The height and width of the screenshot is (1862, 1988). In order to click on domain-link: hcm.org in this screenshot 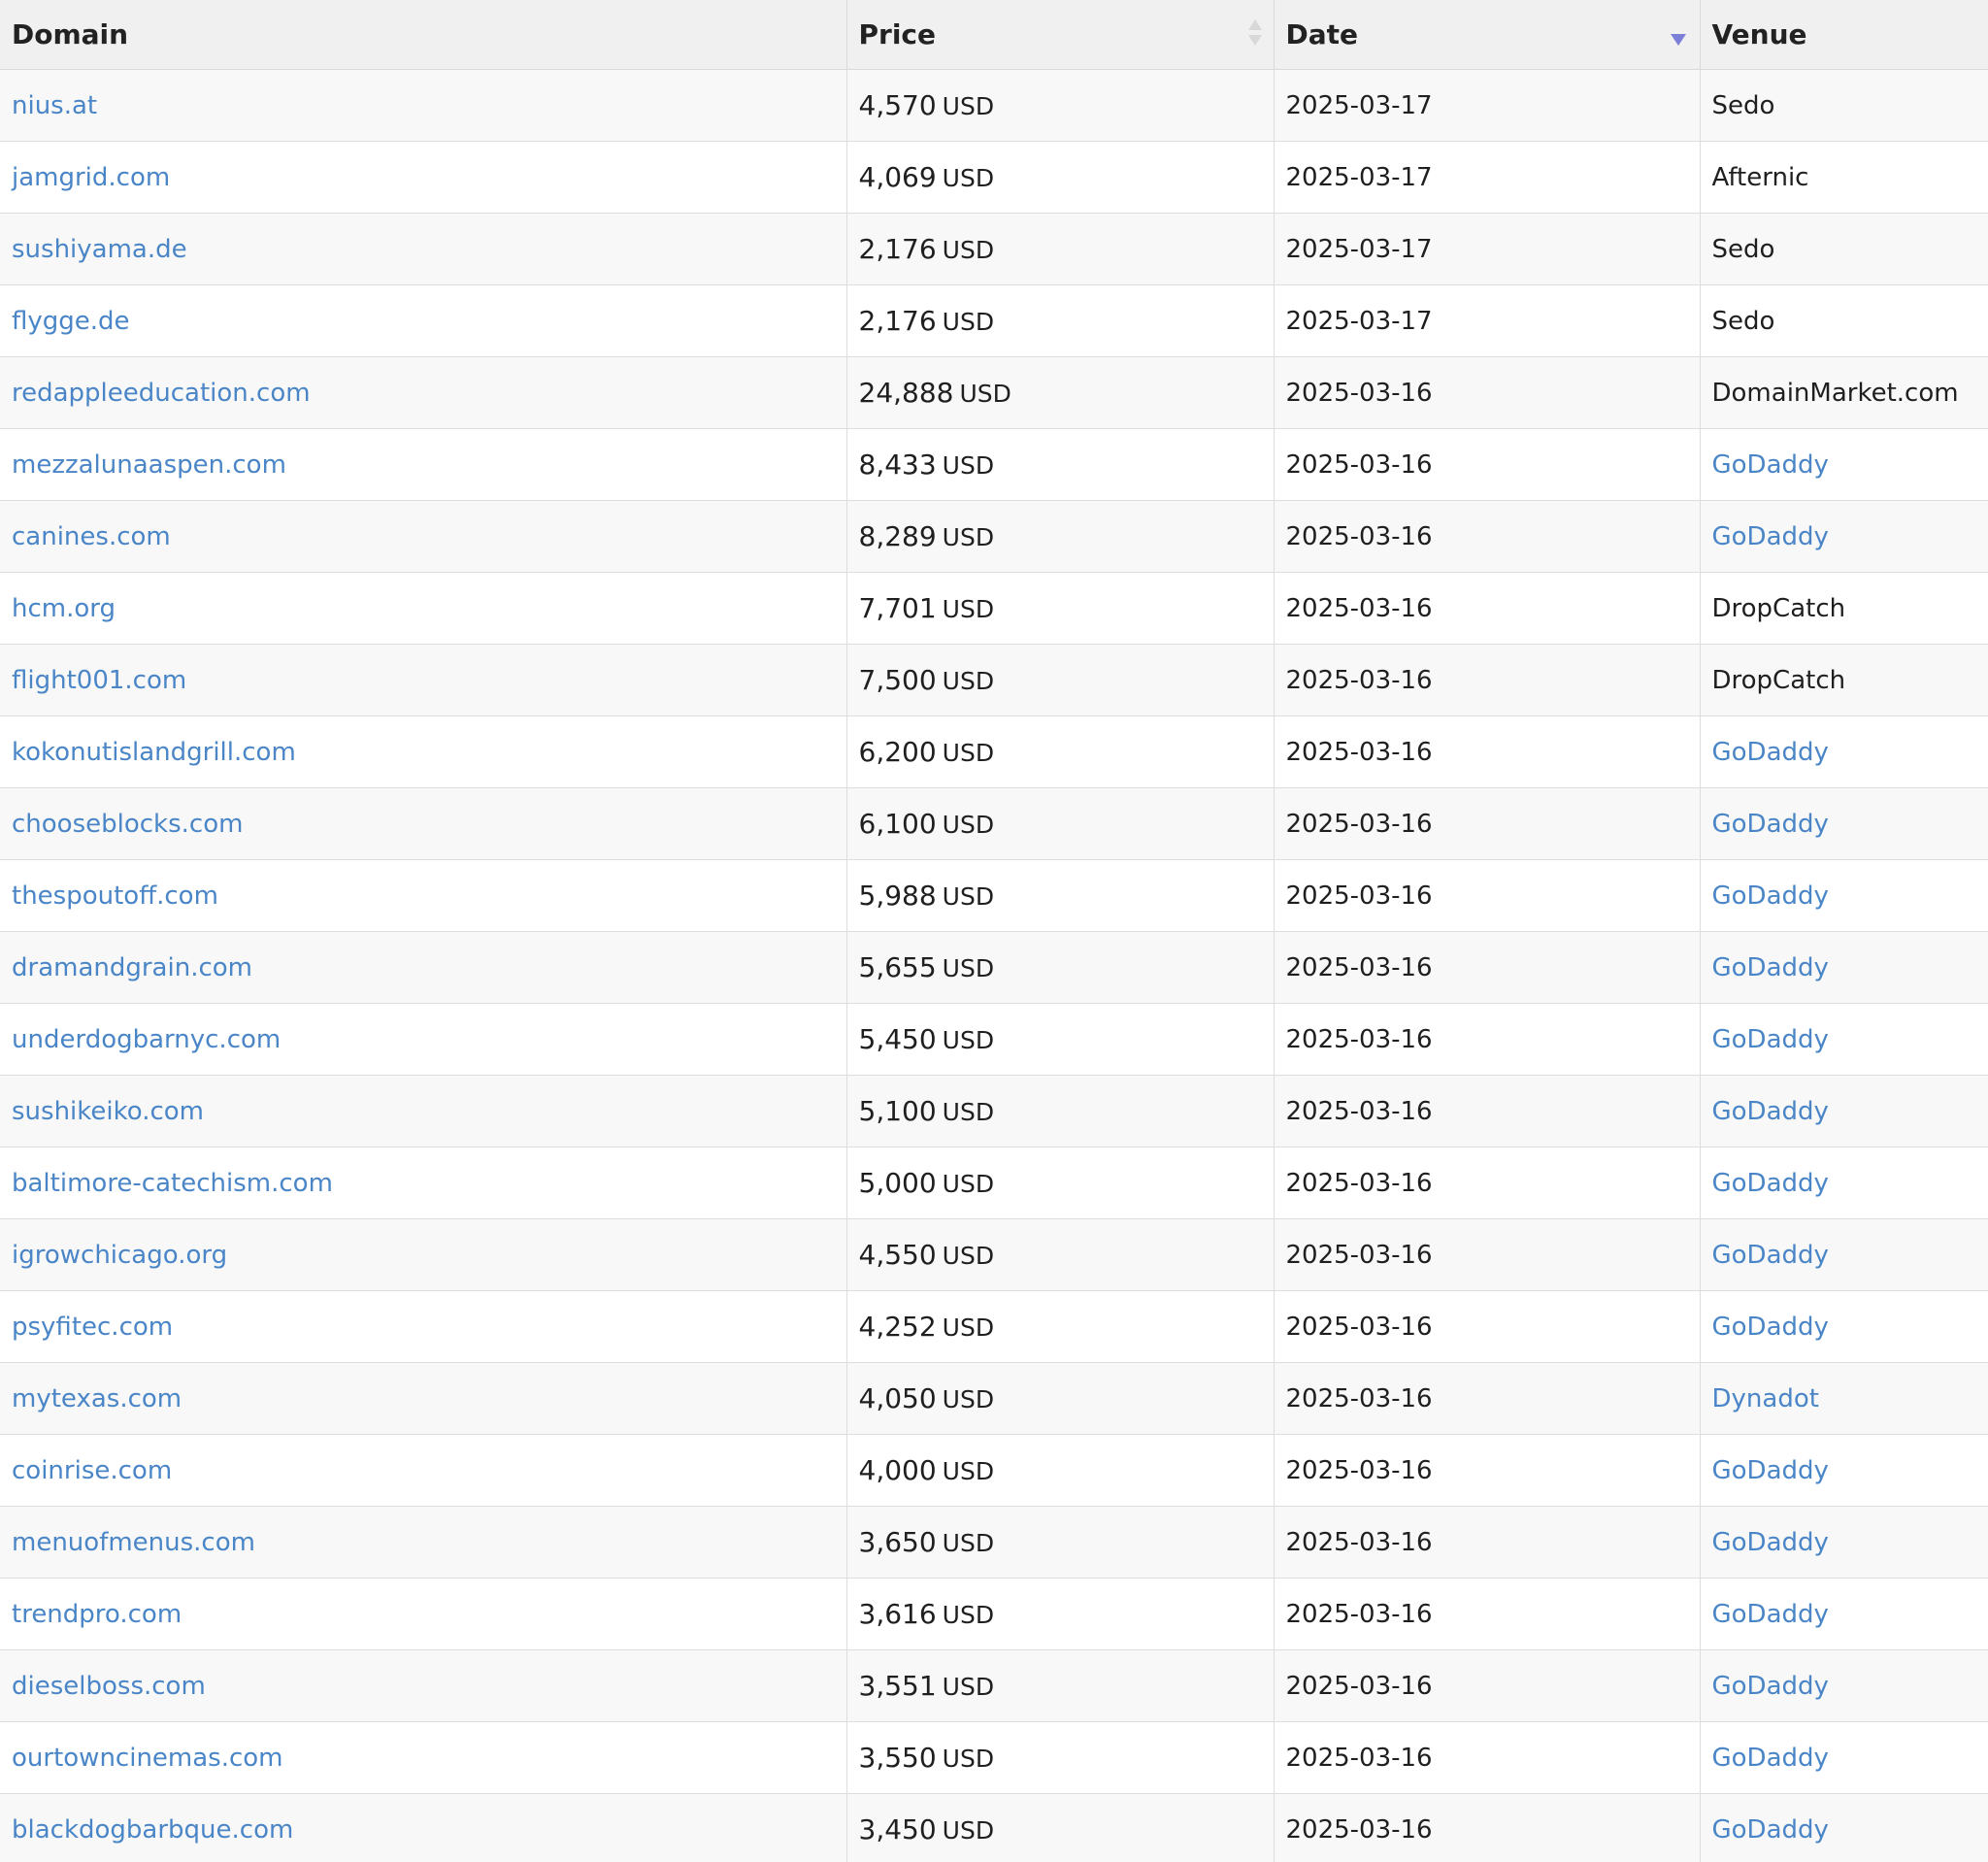, I will do `click(64, 608)`.